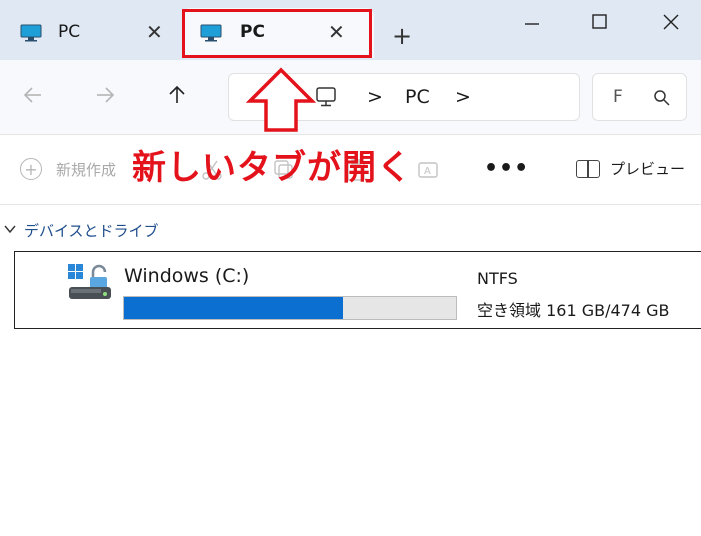 Image resolution: width=701 pixels, height=536 pixels. I want to click on search-icon, so click(662, 98).